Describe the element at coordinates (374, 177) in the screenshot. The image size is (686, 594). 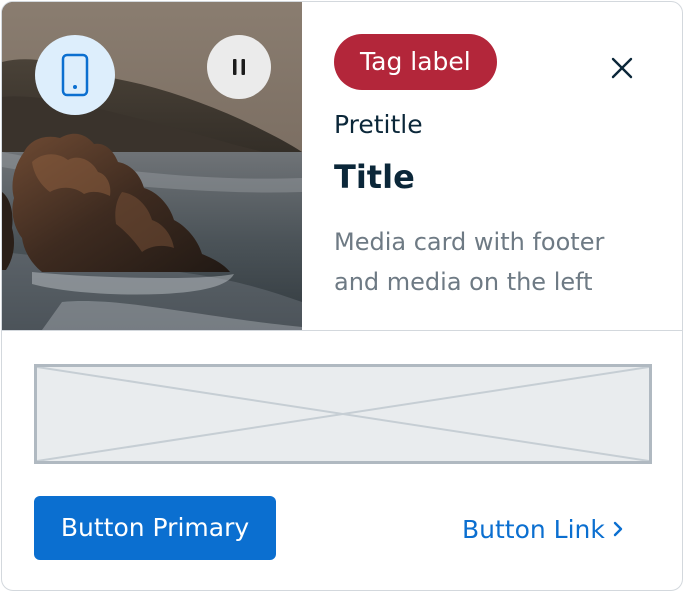
I see `card-title: Title` at that location.